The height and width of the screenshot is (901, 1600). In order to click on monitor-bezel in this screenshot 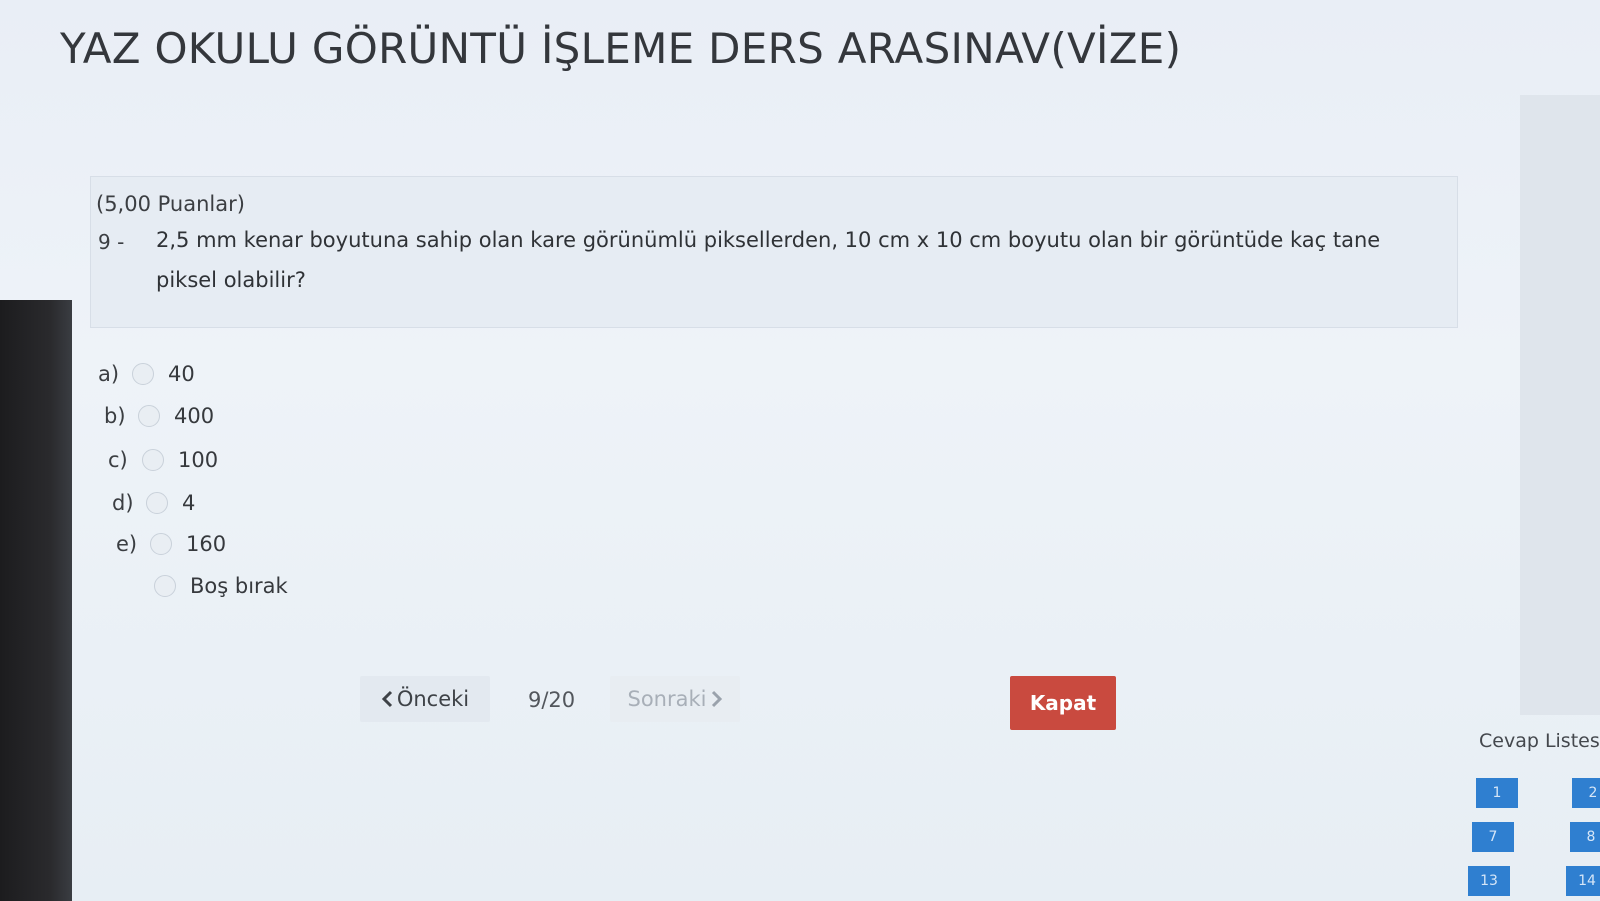, I will do `click(36, 600)`.